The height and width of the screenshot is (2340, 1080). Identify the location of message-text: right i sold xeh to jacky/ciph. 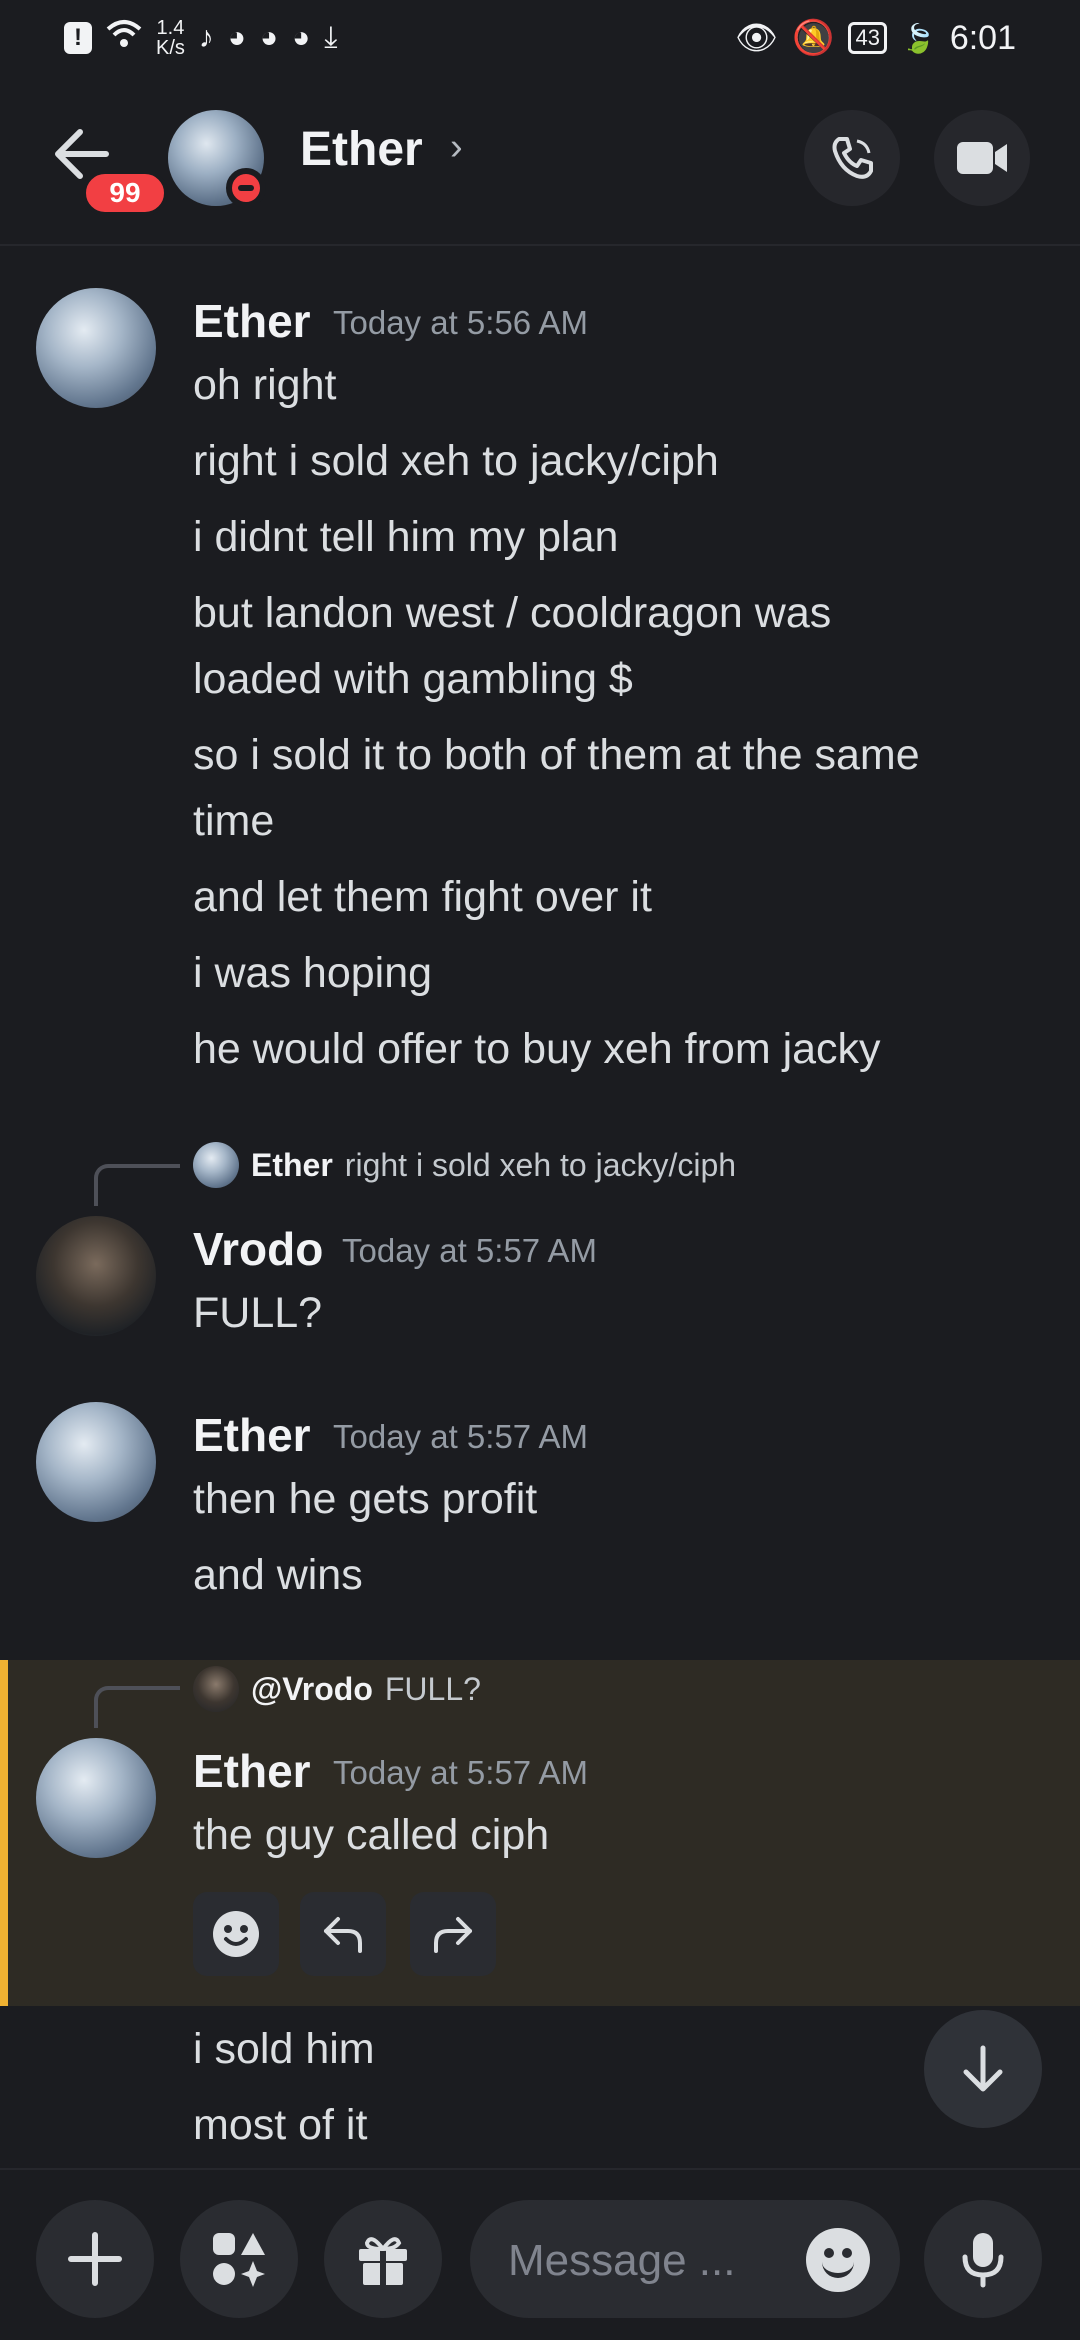
(456, 461).